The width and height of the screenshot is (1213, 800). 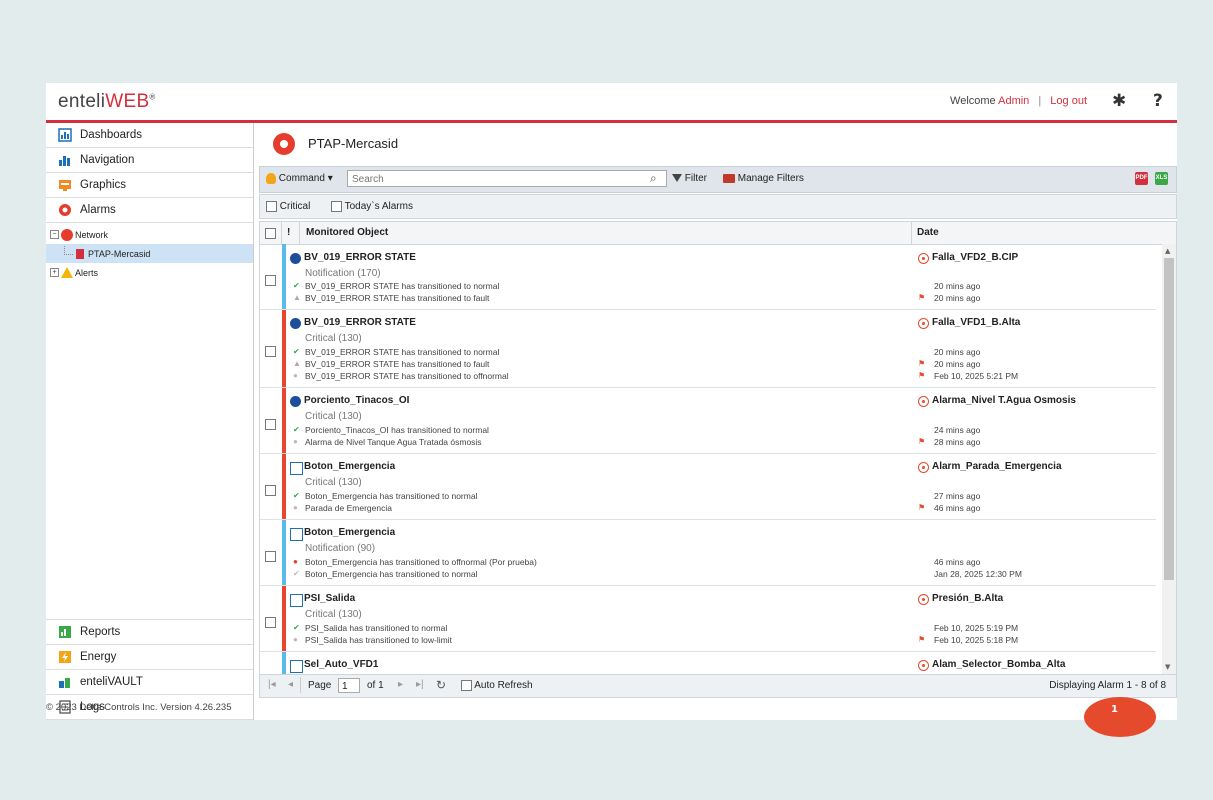 What do you see at coordinates (1119, 101) in the screenshot?
I see `settings-gear-icon: ✱` at bounding box center [1119, 101].